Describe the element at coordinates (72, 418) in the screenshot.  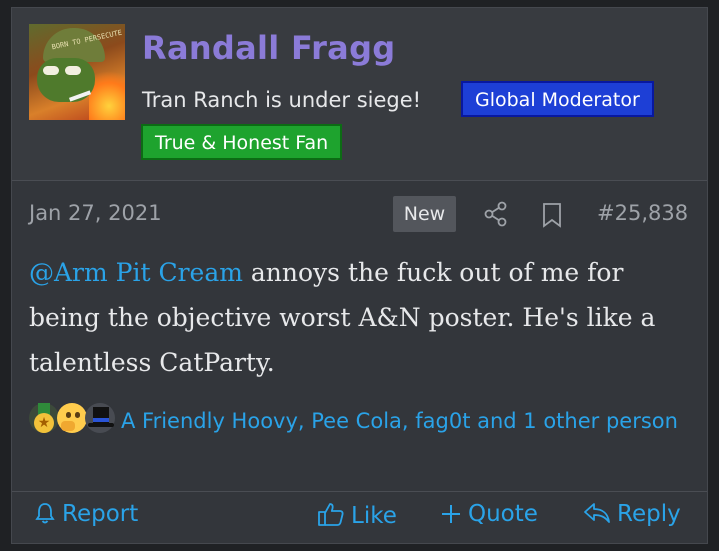
I see `thinking-face-icon` at that location.